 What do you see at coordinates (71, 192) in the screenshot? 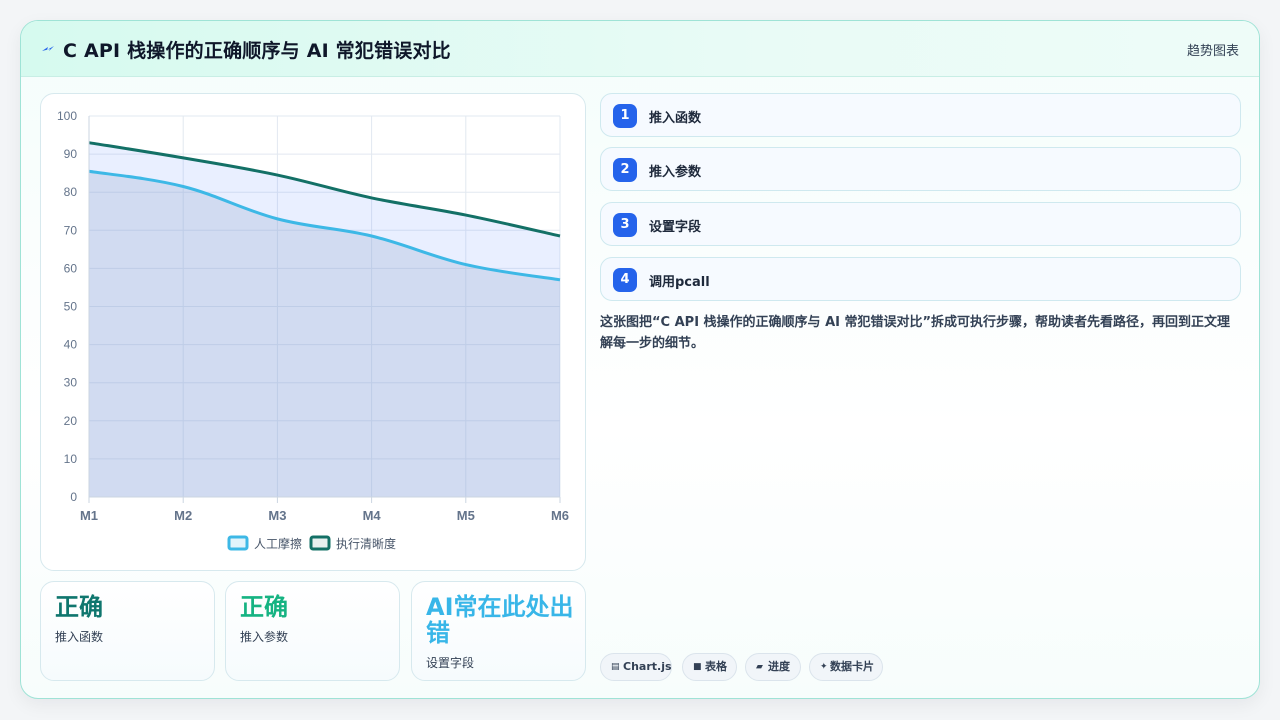
I see `y-tick-label: 80` at bounding box center [71, 192].